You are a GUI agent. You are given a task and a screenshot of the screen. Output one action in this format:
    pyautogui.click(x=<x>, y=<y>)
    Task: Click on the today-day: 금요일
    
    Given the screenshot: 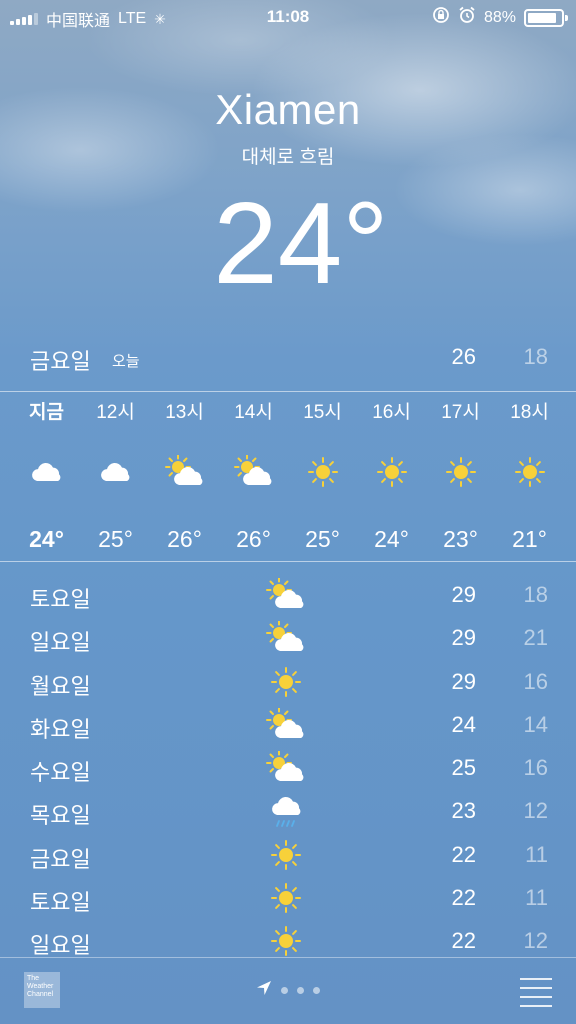 What is the action you would take?
    pyautogui.click(x=60, y=361)
    